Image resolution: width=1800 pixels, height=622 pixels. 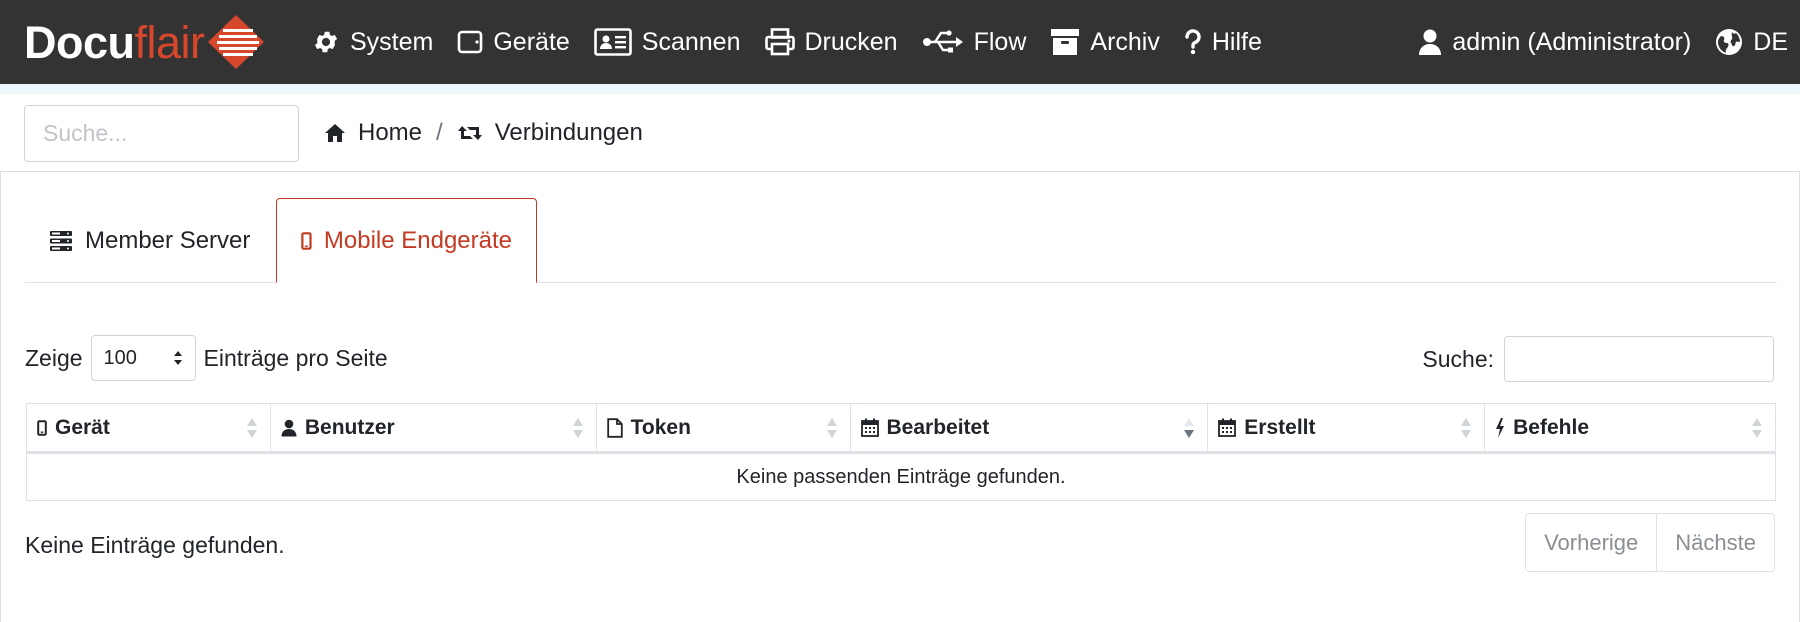 I want to click on column-header-geraet-label: Gerät, so click(x=82, y=428).